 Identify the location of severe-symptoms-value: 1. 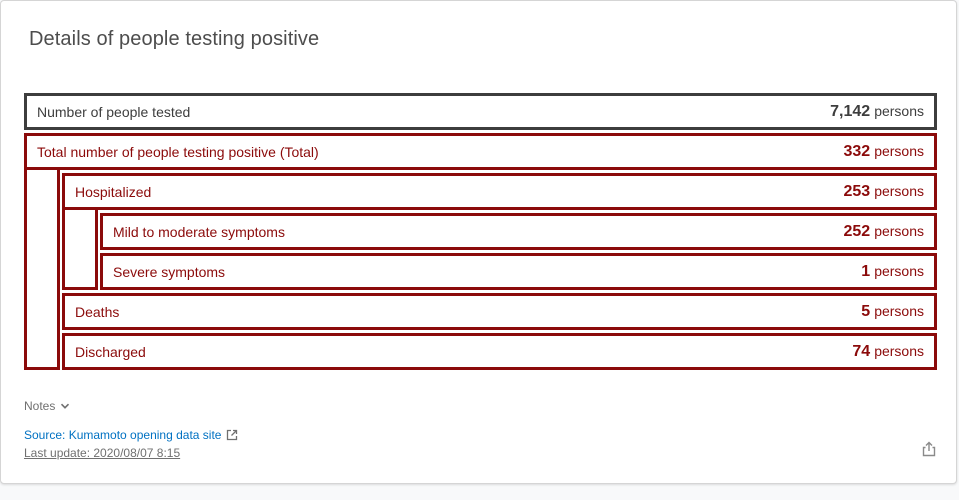
(866, 271).